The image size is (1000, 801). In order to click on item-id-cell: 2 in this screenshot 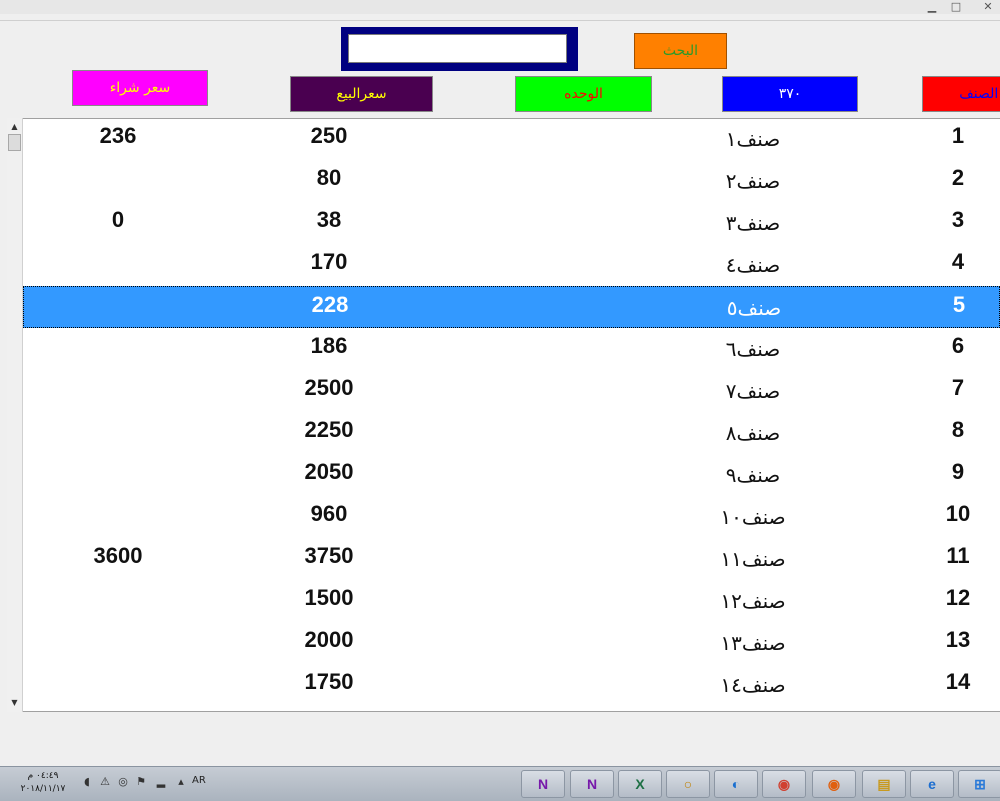, I will do `click(958, 177)`.